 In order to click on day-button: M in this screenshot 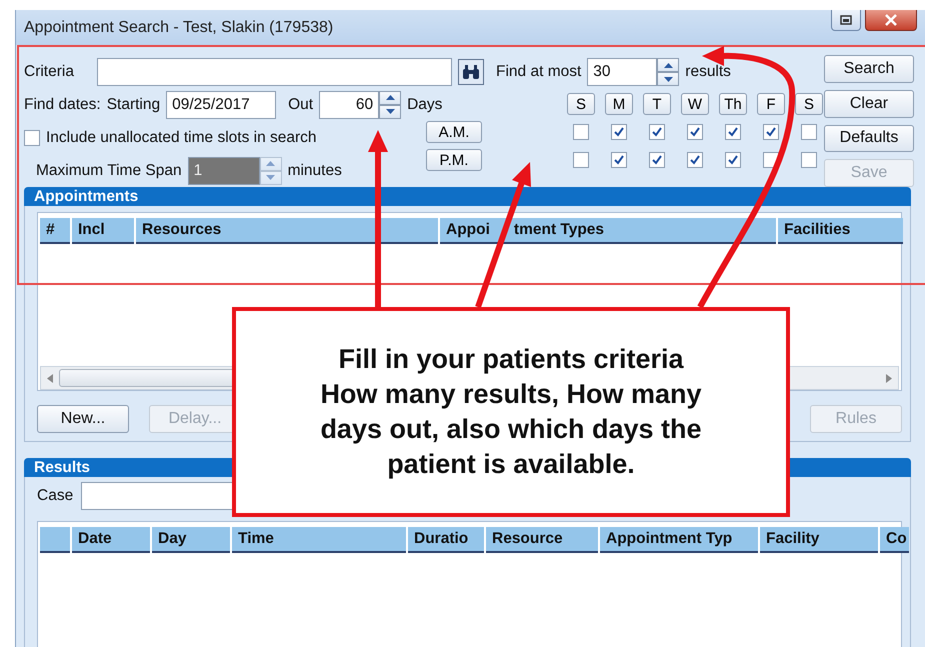, I will do `click(619, 104)`.